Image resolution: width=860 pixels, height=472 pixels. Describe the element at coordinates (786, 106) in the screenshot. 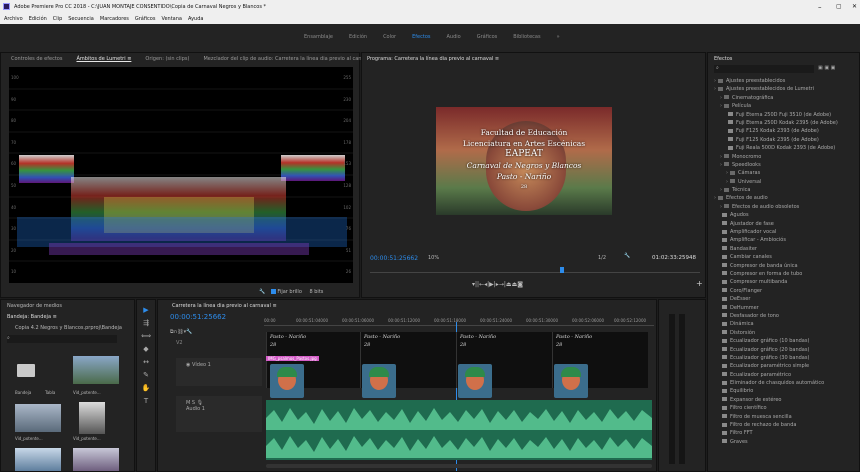

I see `effects-tree-item: › Película` at that location.